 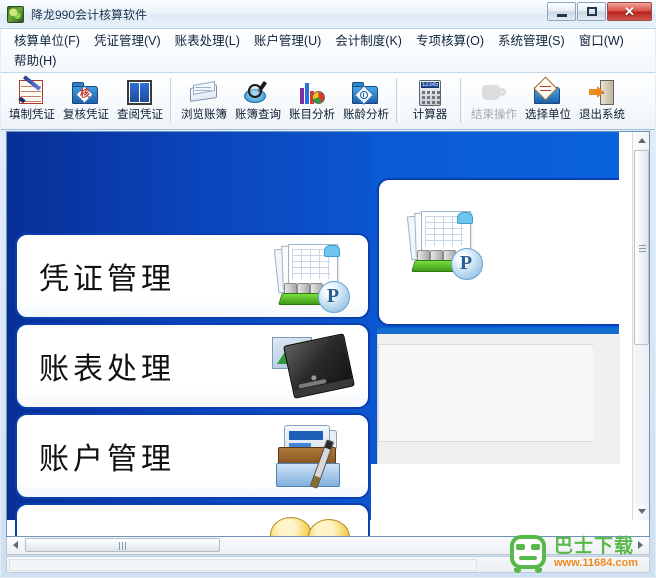 What do you see at coordinates (548, 115) in the screenshot?
I see `toolbar-label-select-unit: 选择单位` at bounding box center [548, 115].